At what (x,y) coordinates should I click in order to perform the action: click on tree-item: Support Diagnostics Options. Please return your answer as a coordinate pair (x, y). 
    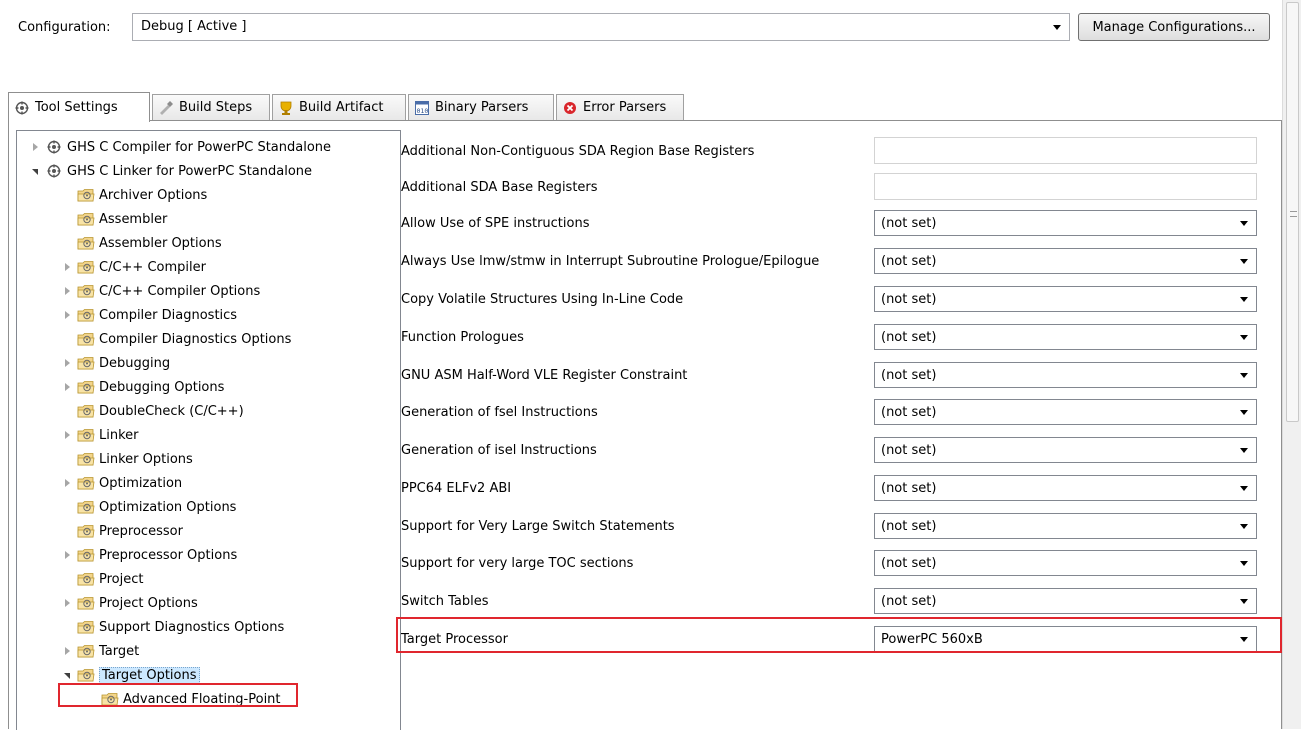
    Looking at the image, I should click on (172, 627).